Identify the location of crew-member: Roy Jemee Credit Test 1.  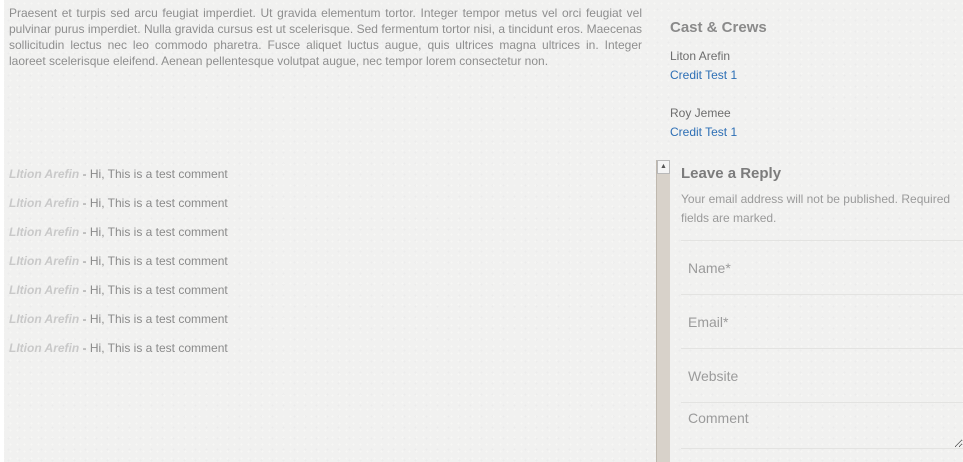
(703, 123).